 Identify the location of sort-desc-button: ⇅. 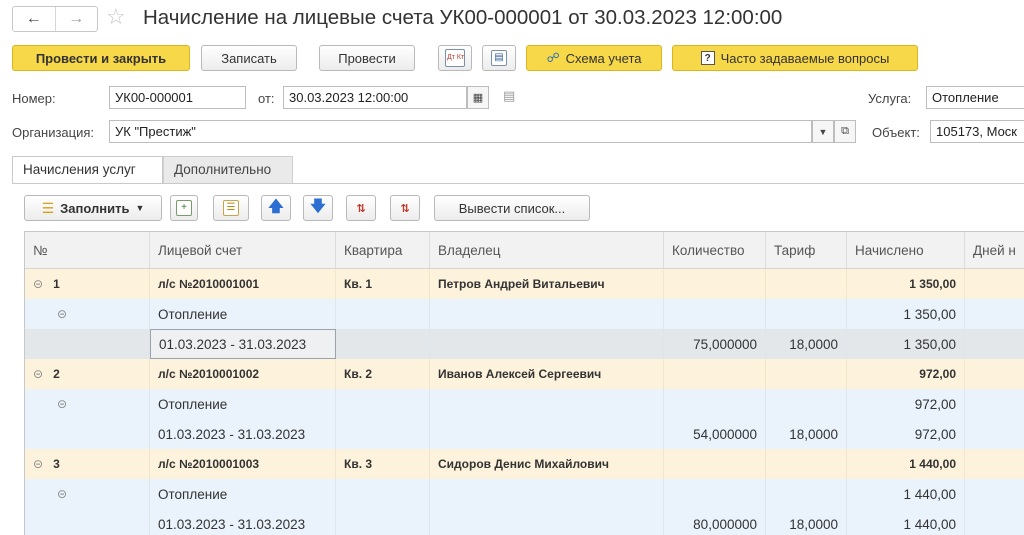
(405, 208).